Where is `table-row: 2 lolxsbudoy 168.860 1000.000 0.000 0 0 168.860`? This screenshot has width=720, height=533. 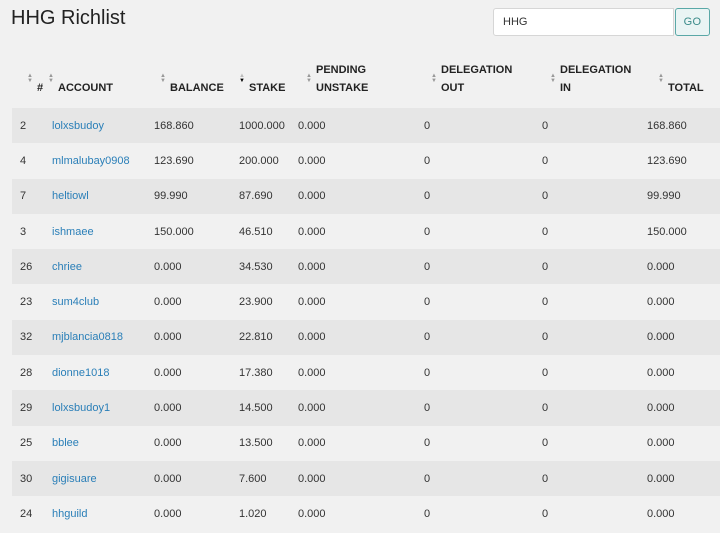 table-row: 2 lolxsbudoy 168.860 1000.000 0.000 0 0 168.860 is located at coordinates (366, 126).